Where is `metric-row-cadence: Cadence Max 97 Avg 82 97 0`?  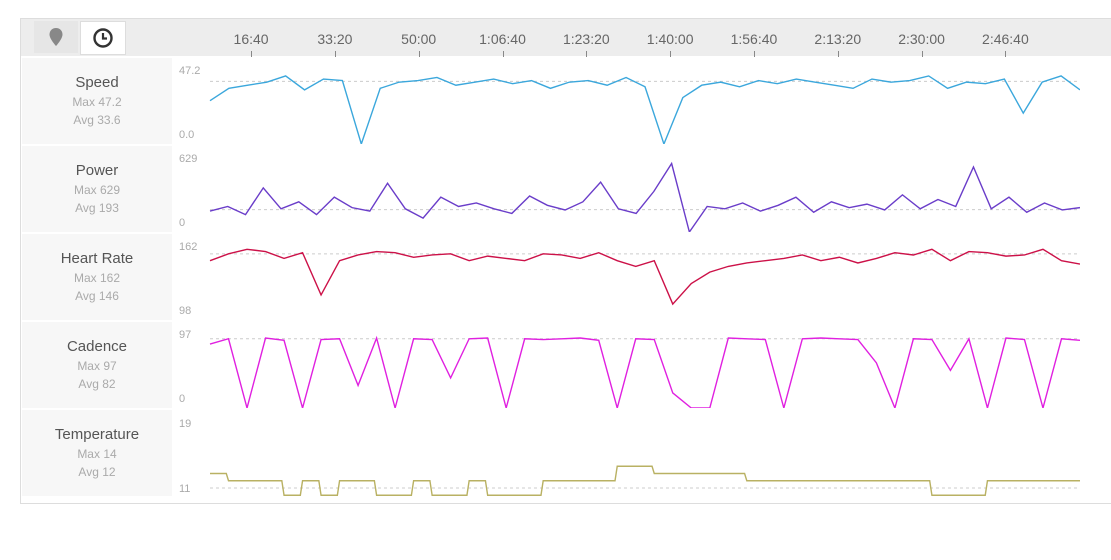 metric-row-cadence: Cadence Max 97 Avg 82 97 0 is located at coordinates (550, 365).